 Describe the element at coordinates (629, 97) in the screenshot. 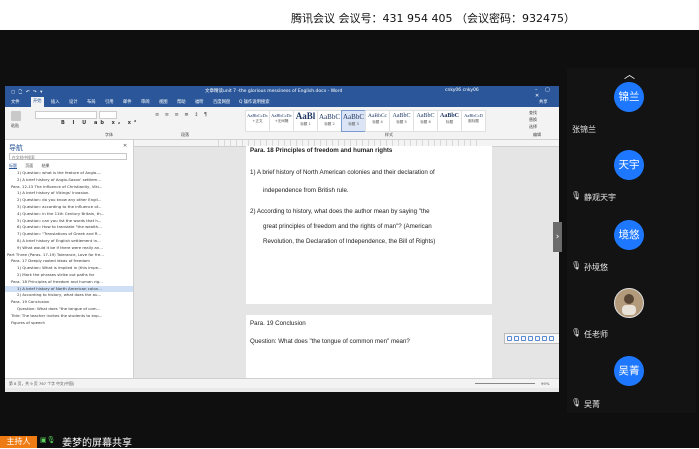

I see `participant-avatar: 锦兰` at that location.